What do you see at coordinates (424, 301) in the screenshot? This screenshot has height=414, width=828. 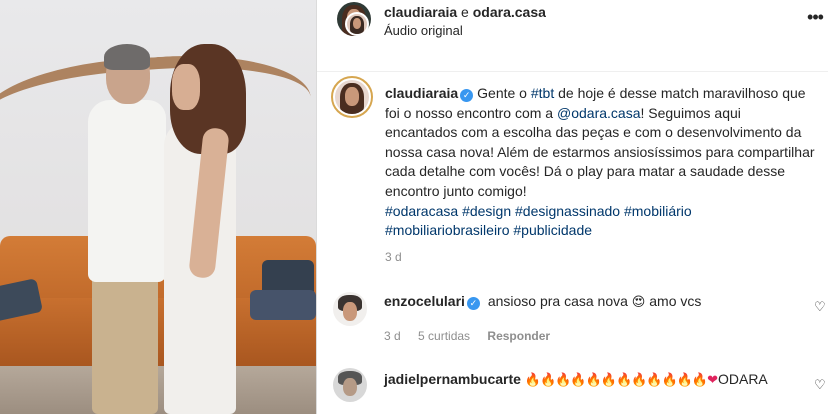 I see `comment-username: enzocelulari` at bounding box center [424, 301].